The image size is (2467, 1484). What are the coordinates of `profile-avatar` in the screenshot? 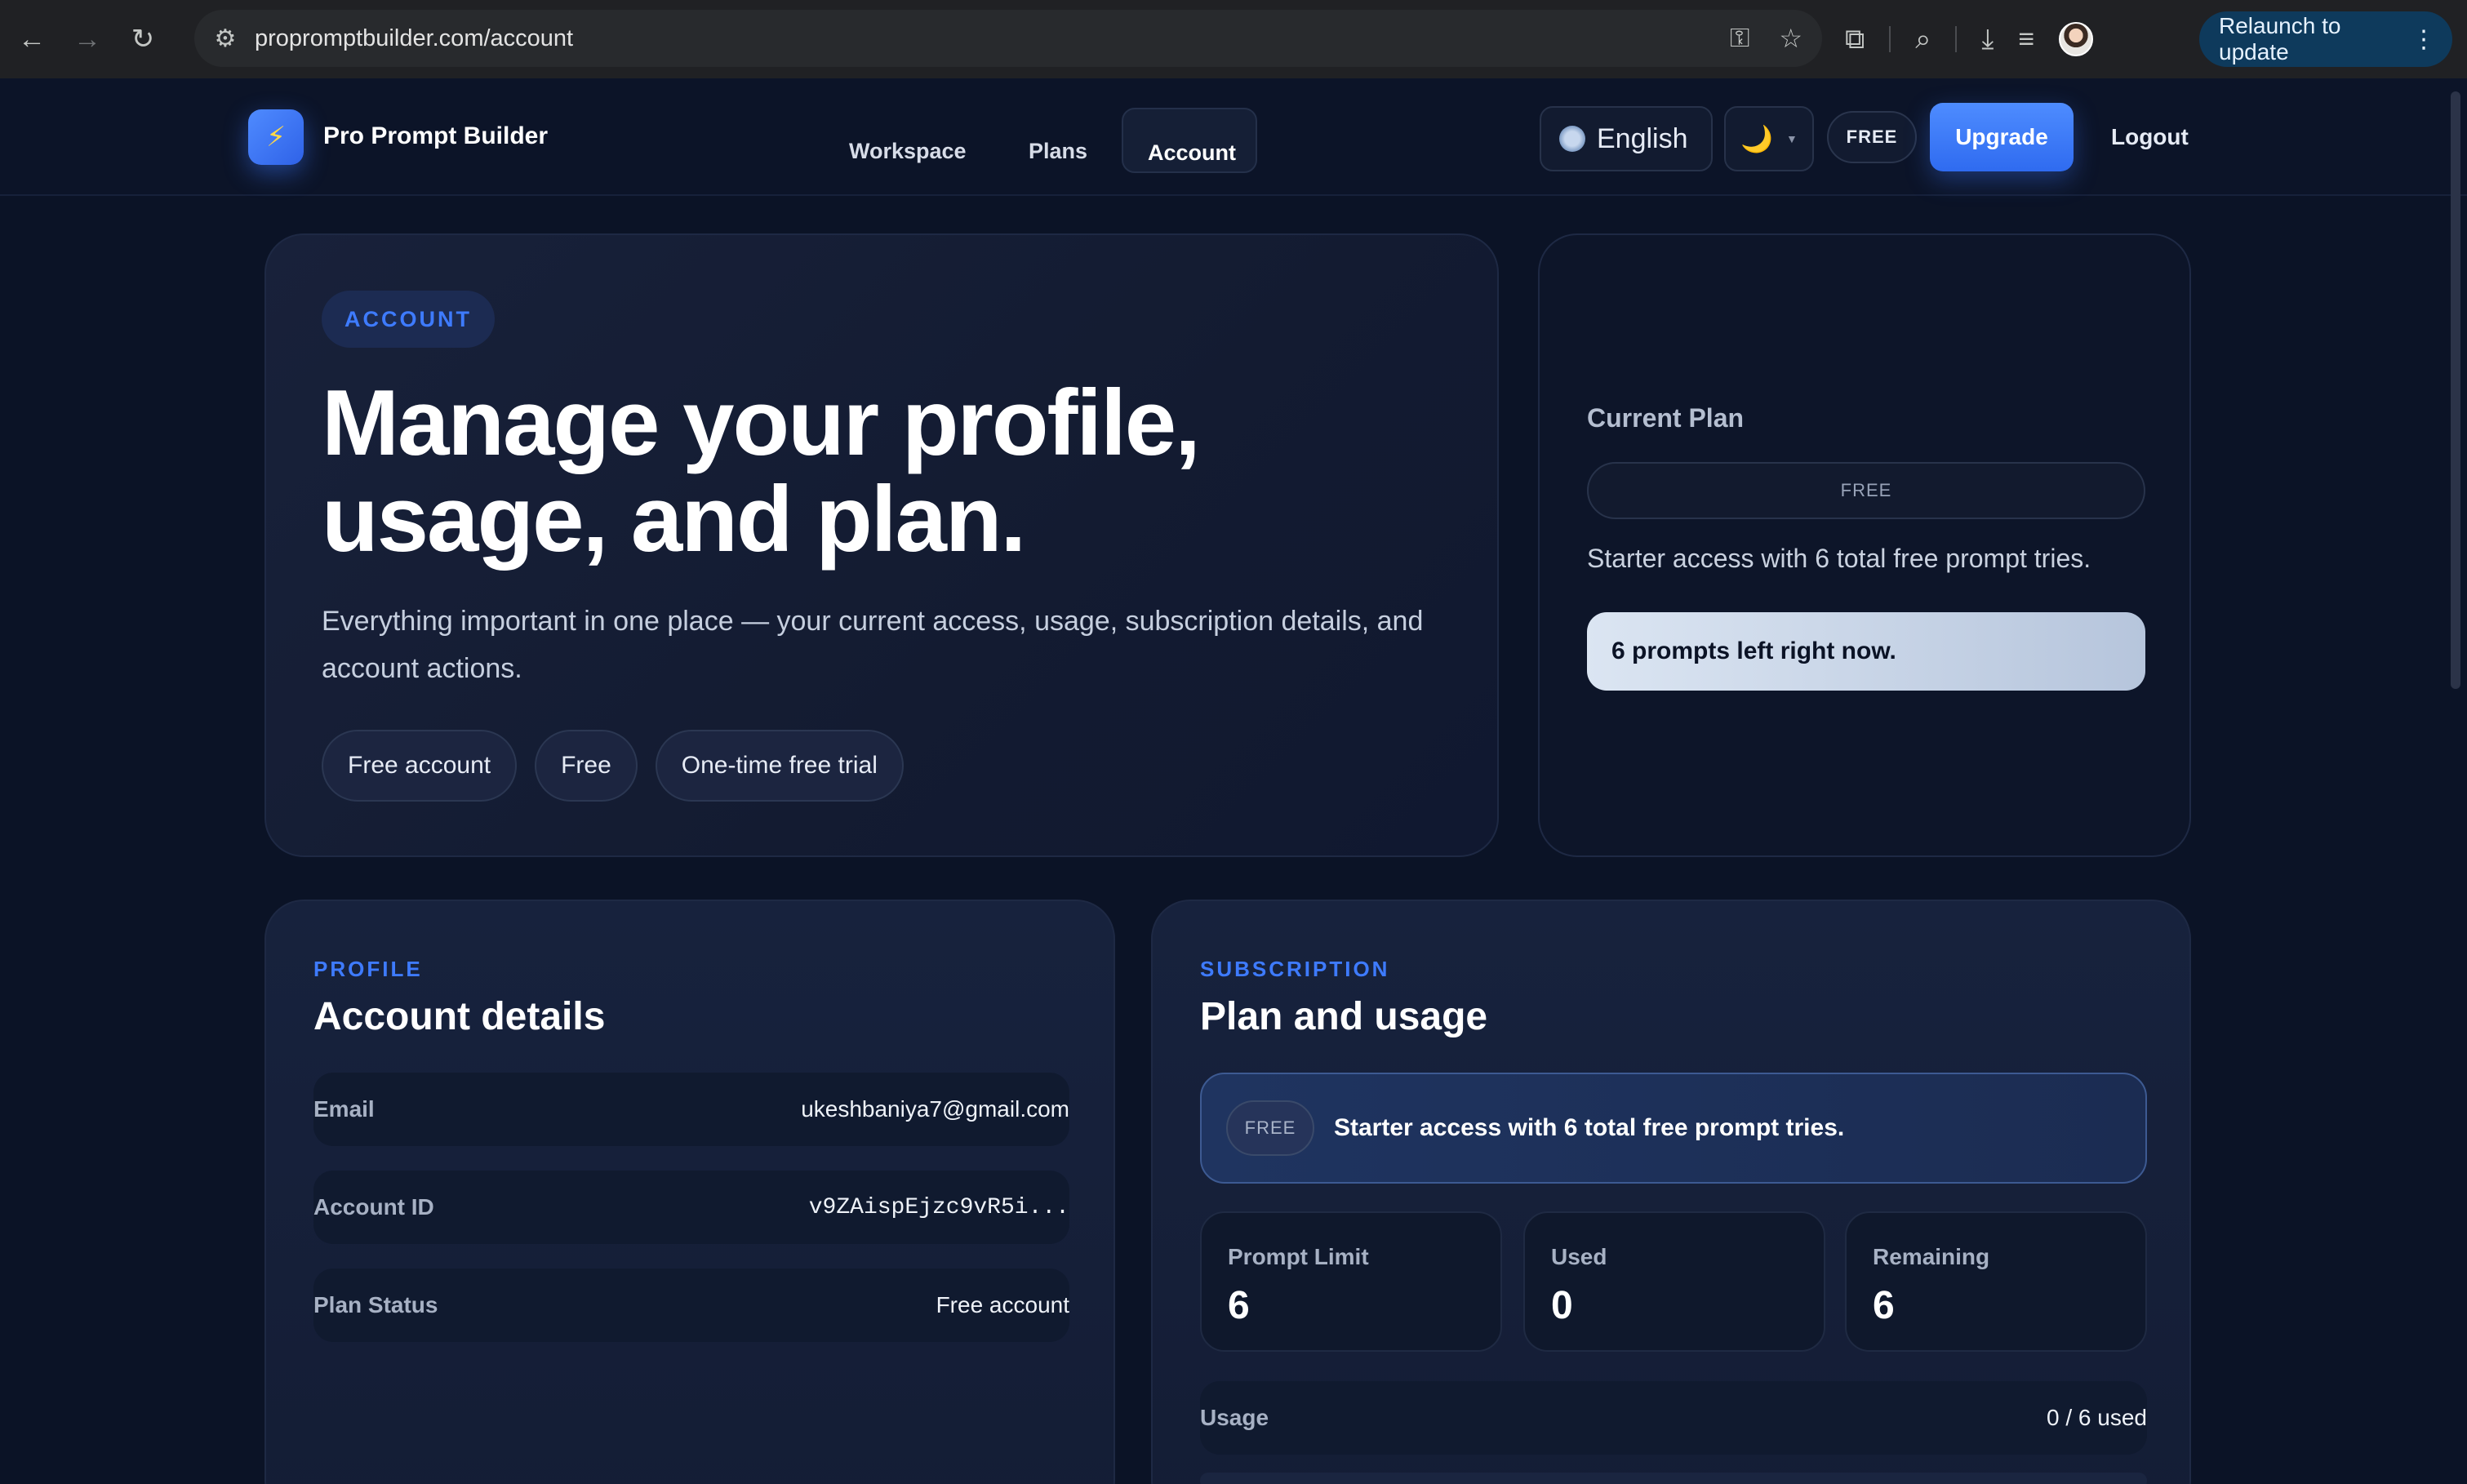 It's located at (2076, 39).